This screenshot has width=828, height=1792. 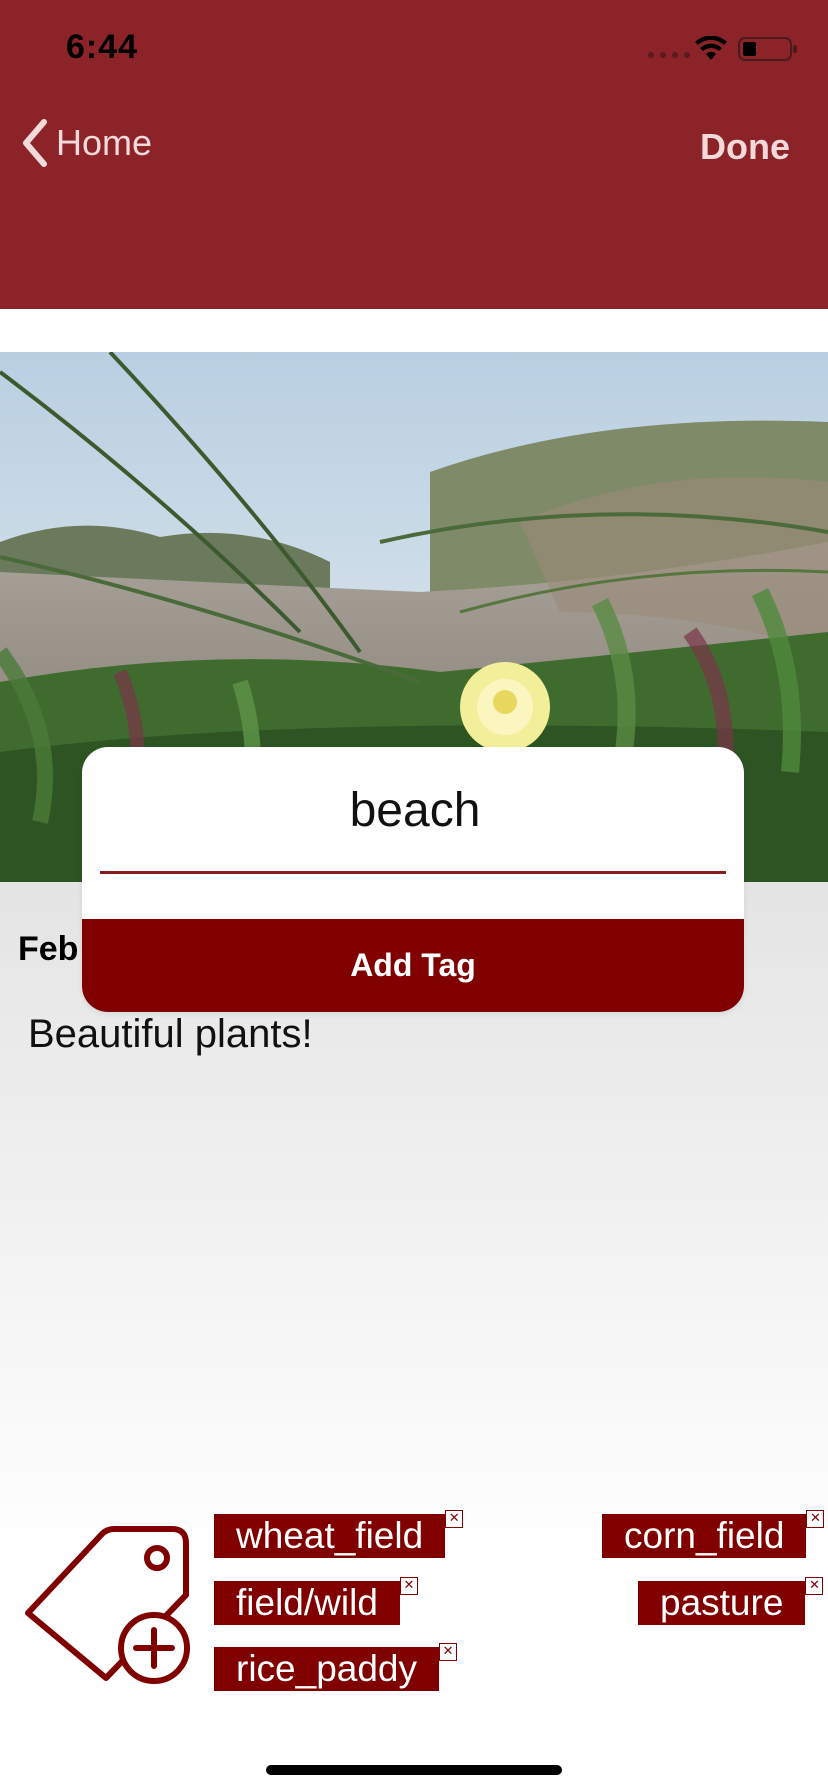 What do you see at coordinates (704, 1535) in the screenshot?
I see `tag-chip-label: corn_field` at bounding box center [704, 1535].